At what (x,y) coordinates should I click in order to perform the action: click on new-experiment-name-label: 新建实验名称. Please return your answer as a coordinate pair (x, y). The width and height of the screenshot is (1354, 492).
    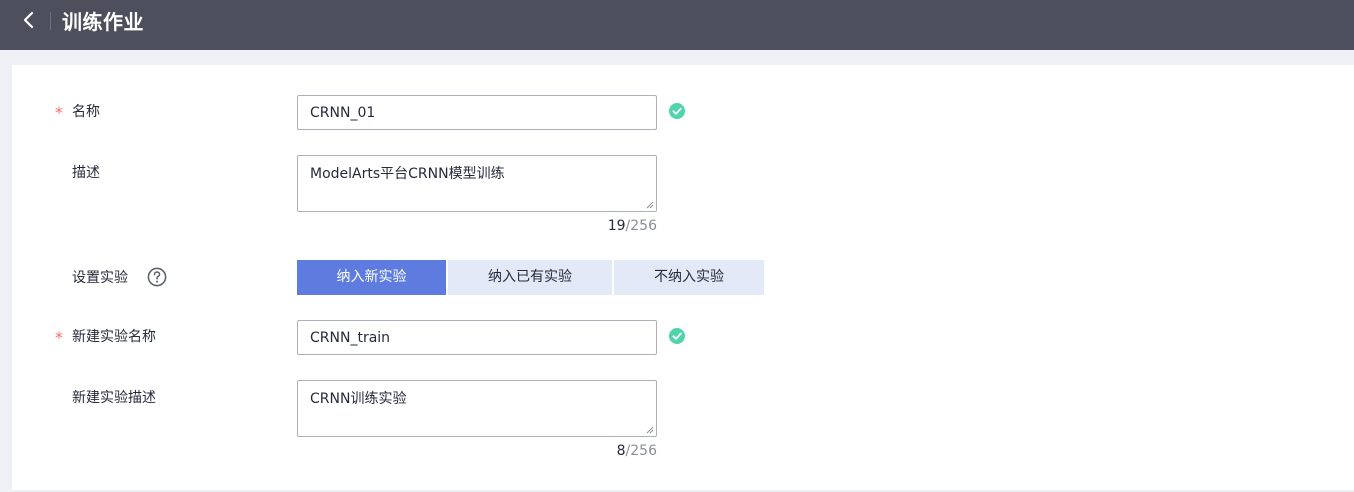
    Looking at the image, I should click on (114, 337).